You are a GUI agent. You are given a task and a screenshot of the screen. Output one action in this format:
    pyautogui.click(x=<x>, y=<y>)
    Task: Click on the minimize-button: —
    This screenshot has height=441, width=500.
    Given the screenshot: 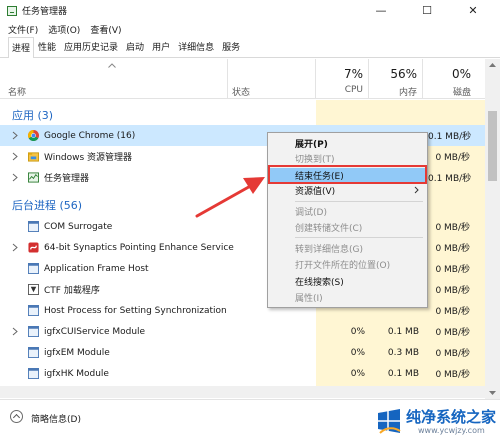 What is the action you would take?
    pyautogui.click(x=381, y=10)
    